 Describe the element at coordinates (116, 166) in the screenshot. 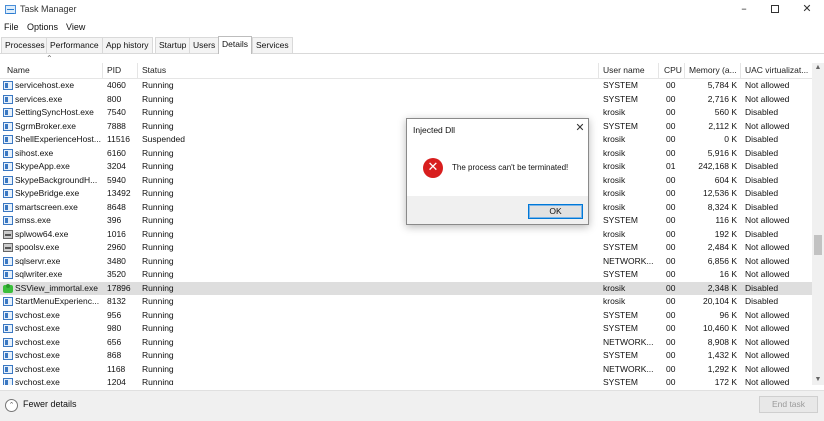

I see `process-pid: 3204` at that location.